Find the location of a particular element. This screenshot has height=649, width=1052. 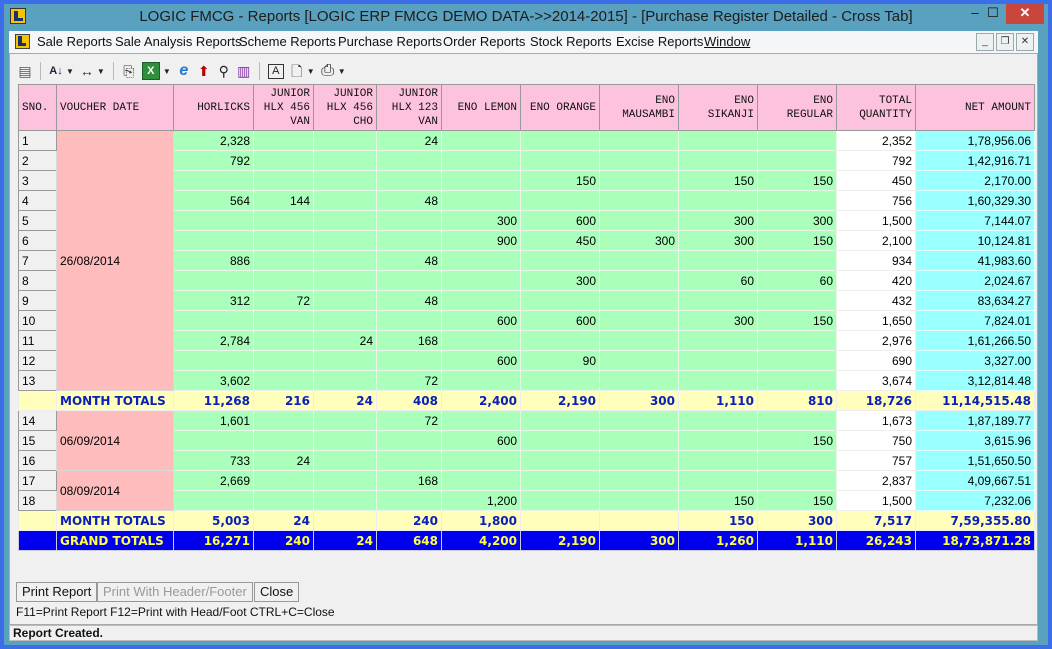

total-quantity-cell: 2,837 is located at coordinates (876, 480).